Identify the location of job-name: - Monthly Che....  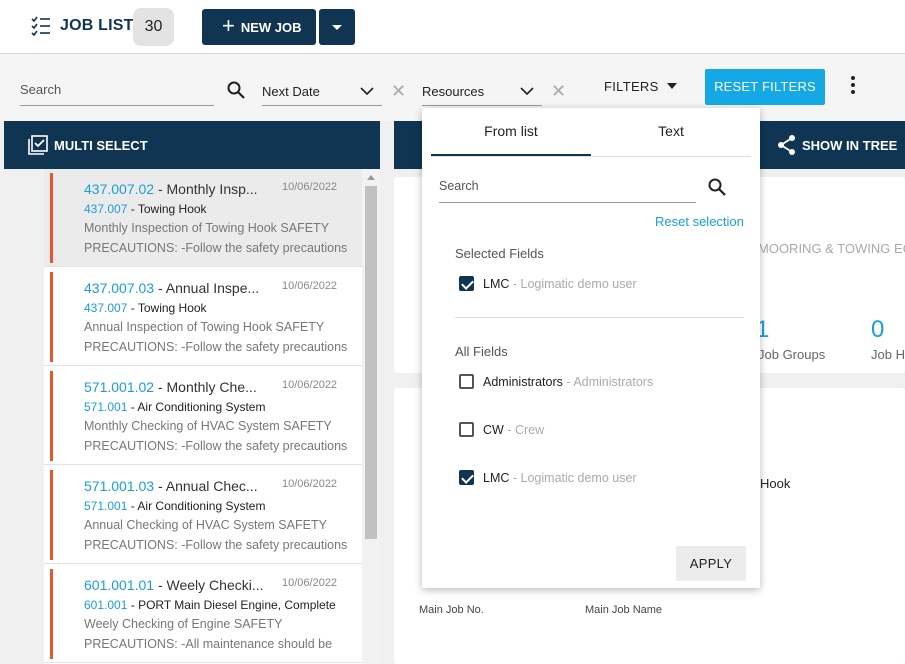
(207, 387).